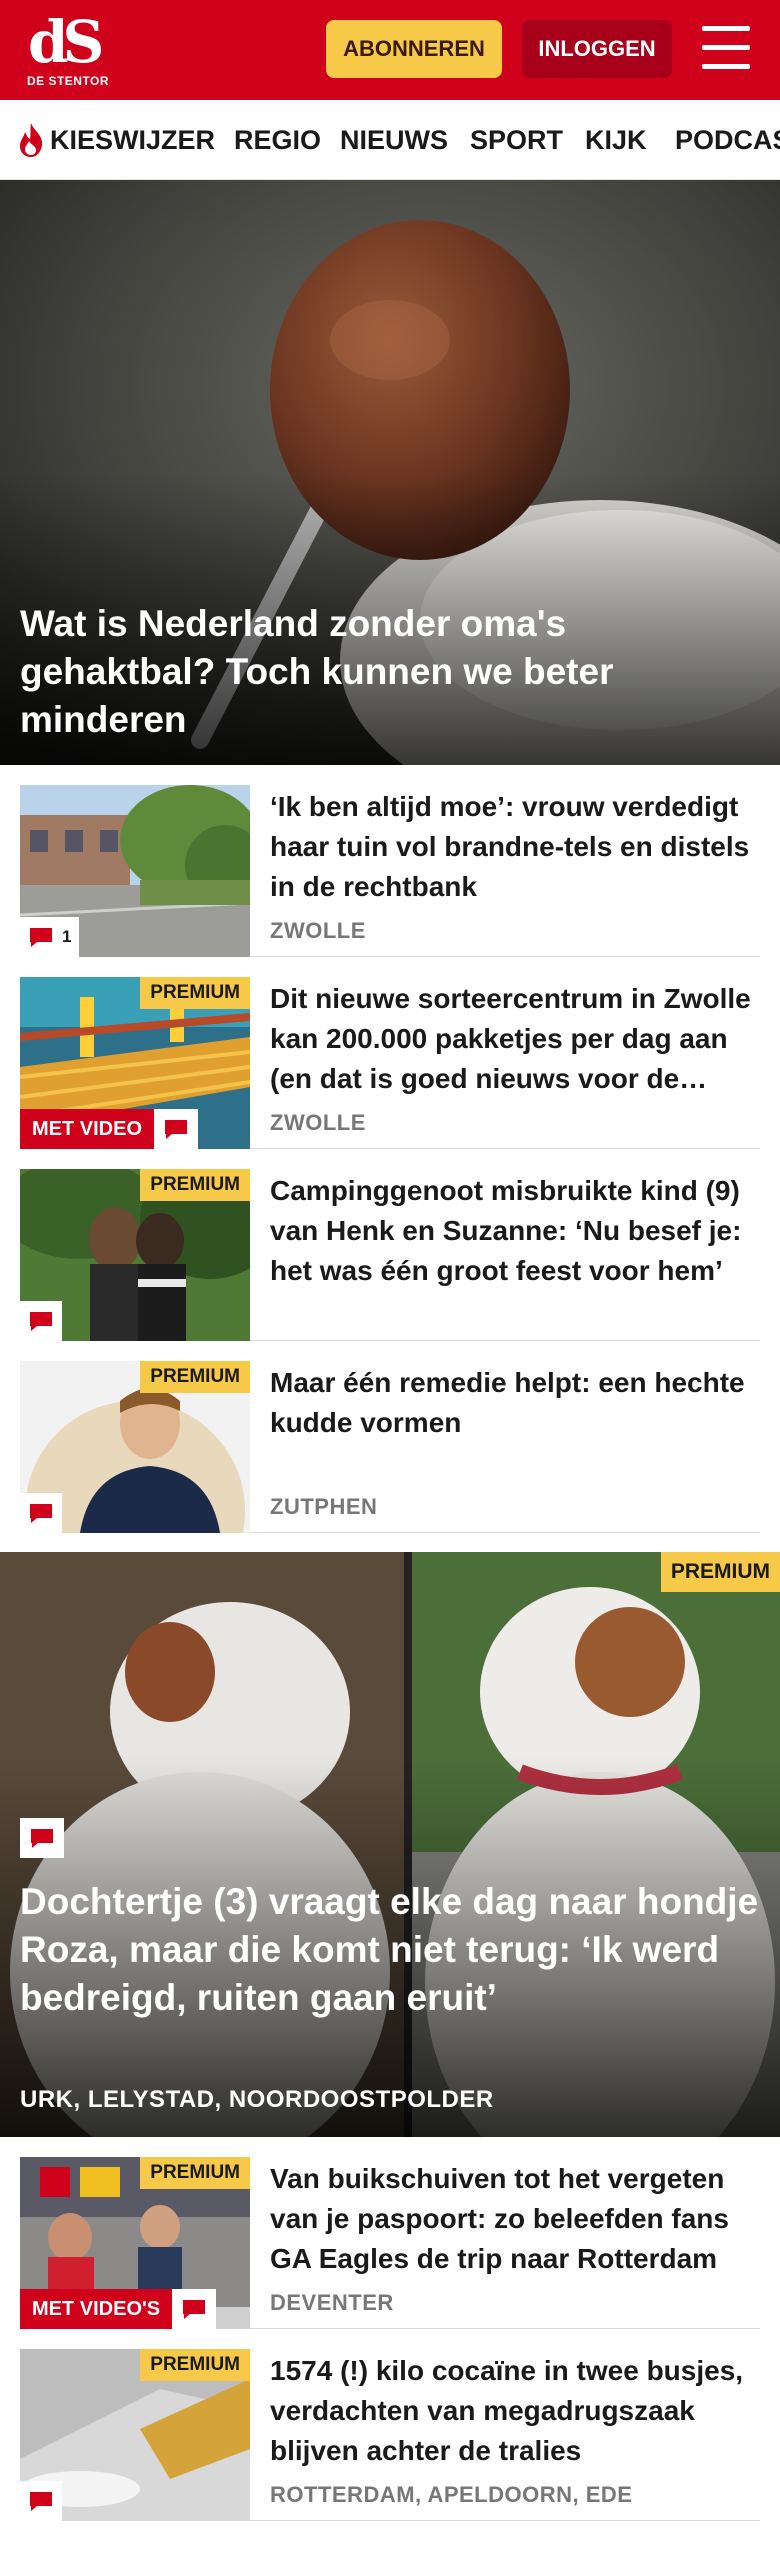  I want to click on article-thumbnail: 1, so click(135, 871).